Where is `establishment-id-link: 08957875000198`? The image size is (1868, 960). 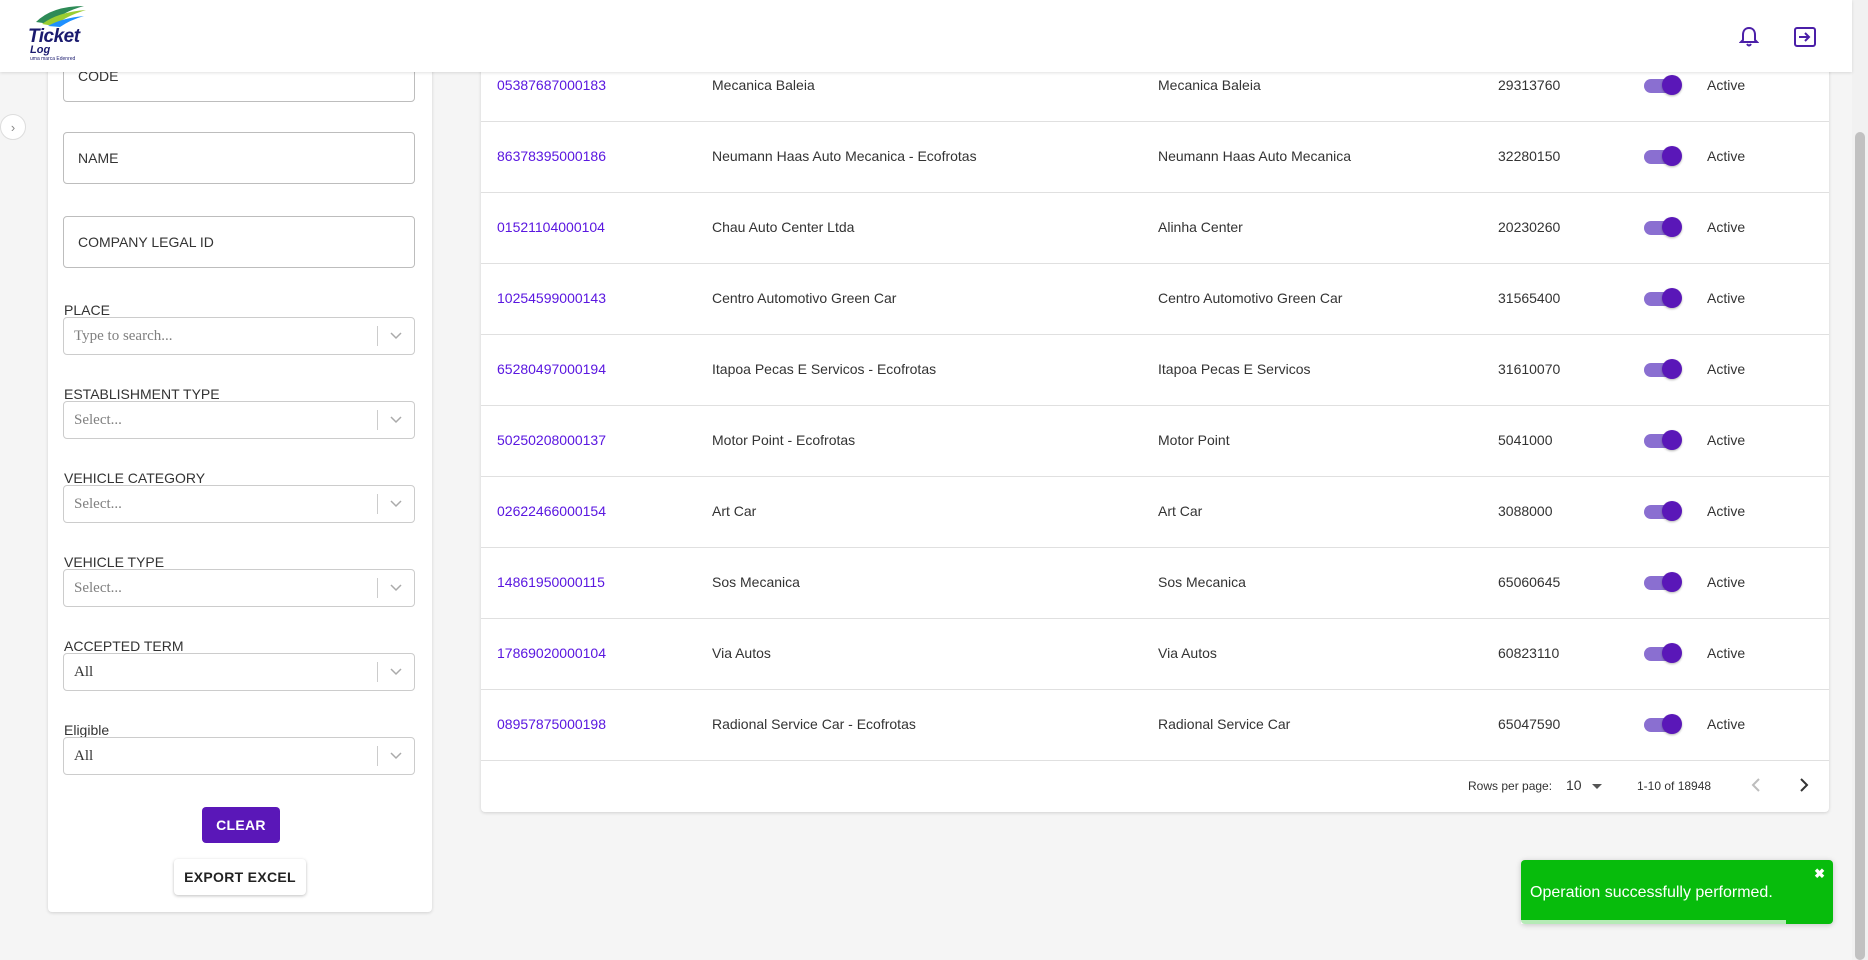
establishment-id-link: 08957875000198 is located at coordinates (551, 724).